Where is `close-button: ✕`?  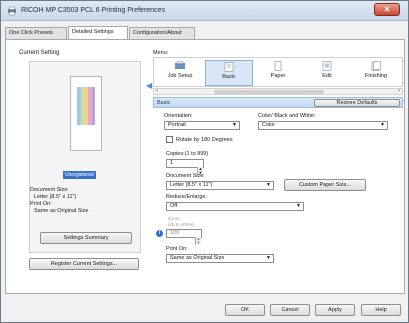 close-button: ✕ is located at coordinates (387, 9).